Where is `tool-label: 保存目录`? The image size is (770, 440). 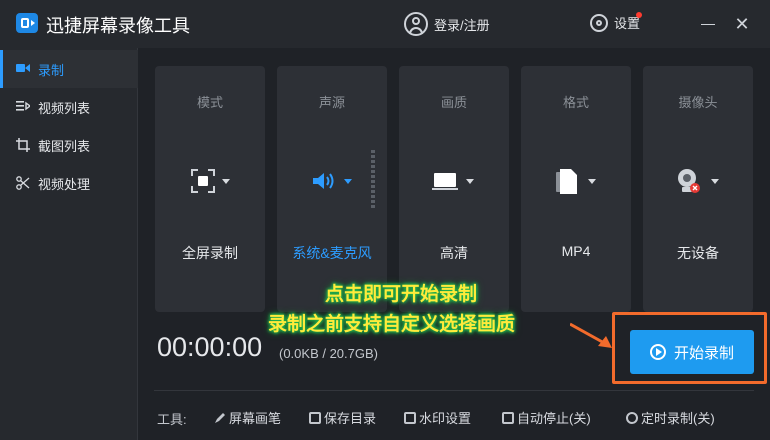
tool-label: 保存目录 is located at coordinates (350, 418).